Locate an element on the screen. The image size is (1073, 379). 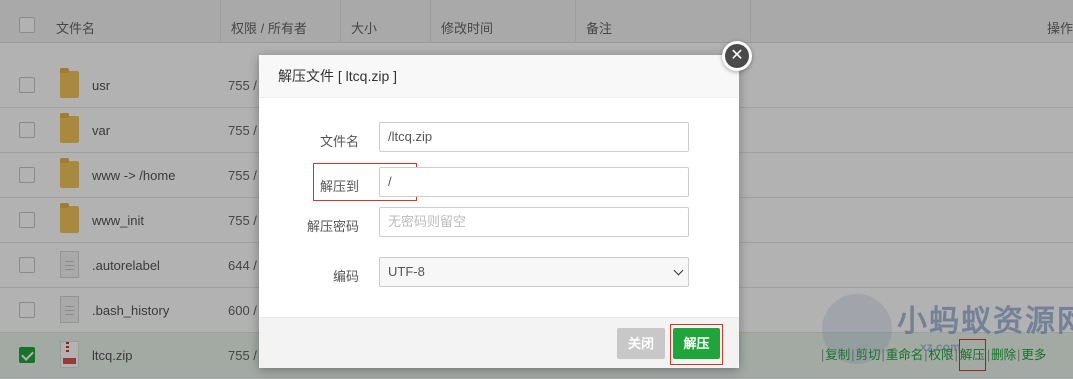
encoding-select: UTF-8 is located at coordinates (534, 272).